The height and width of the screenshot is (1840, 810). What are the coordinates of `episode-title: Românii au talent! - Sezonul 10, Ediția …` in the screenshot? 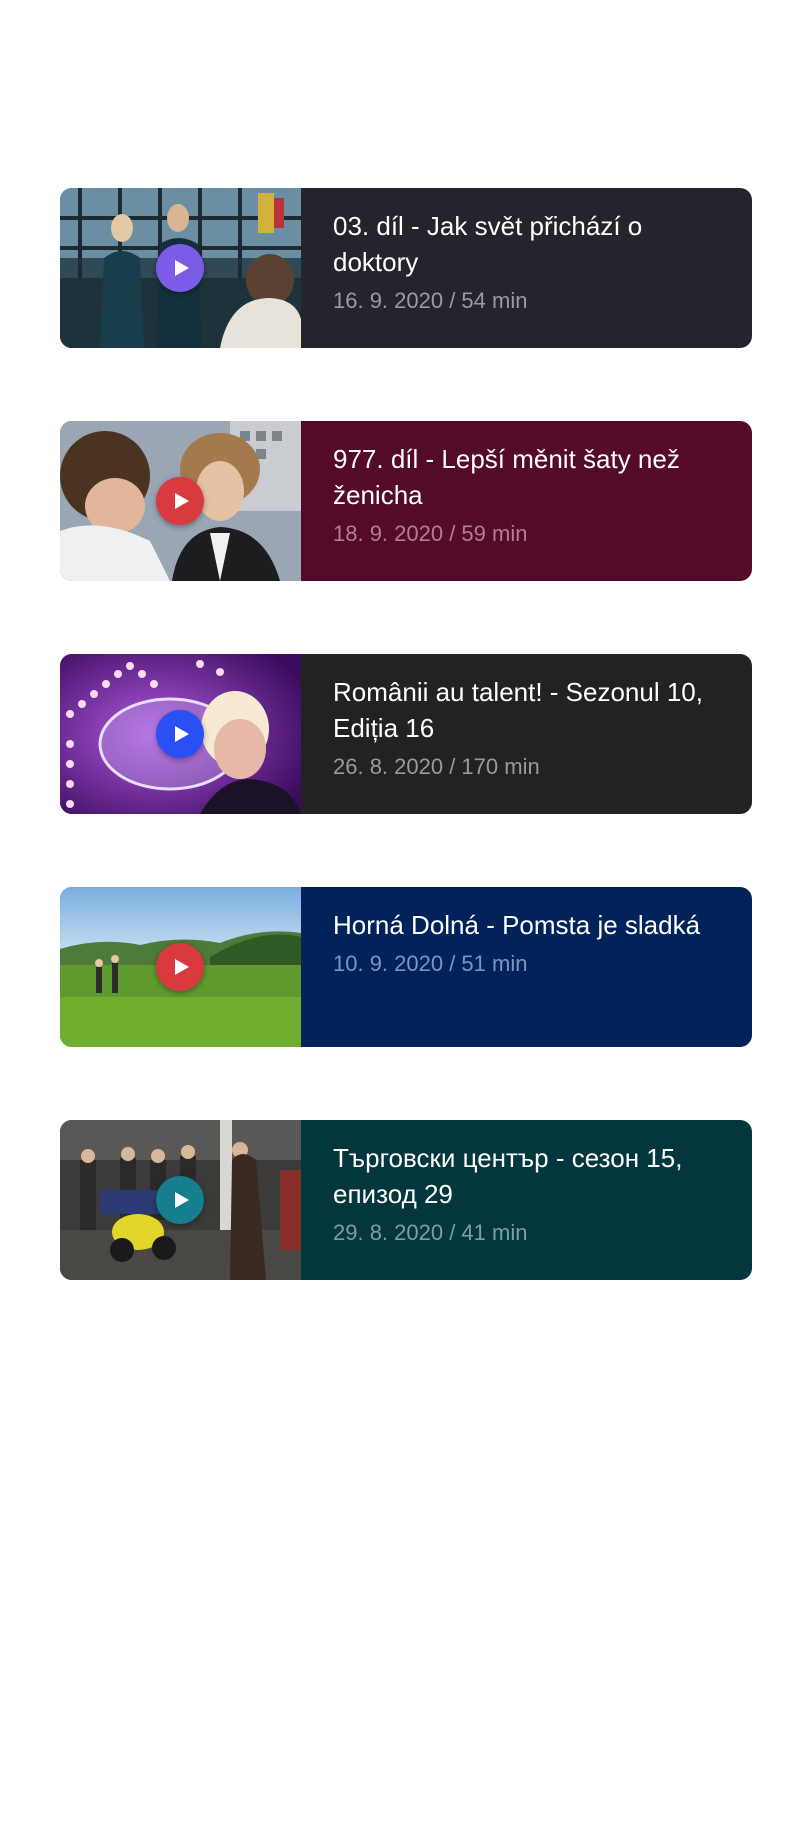 It's located at (526, 710).